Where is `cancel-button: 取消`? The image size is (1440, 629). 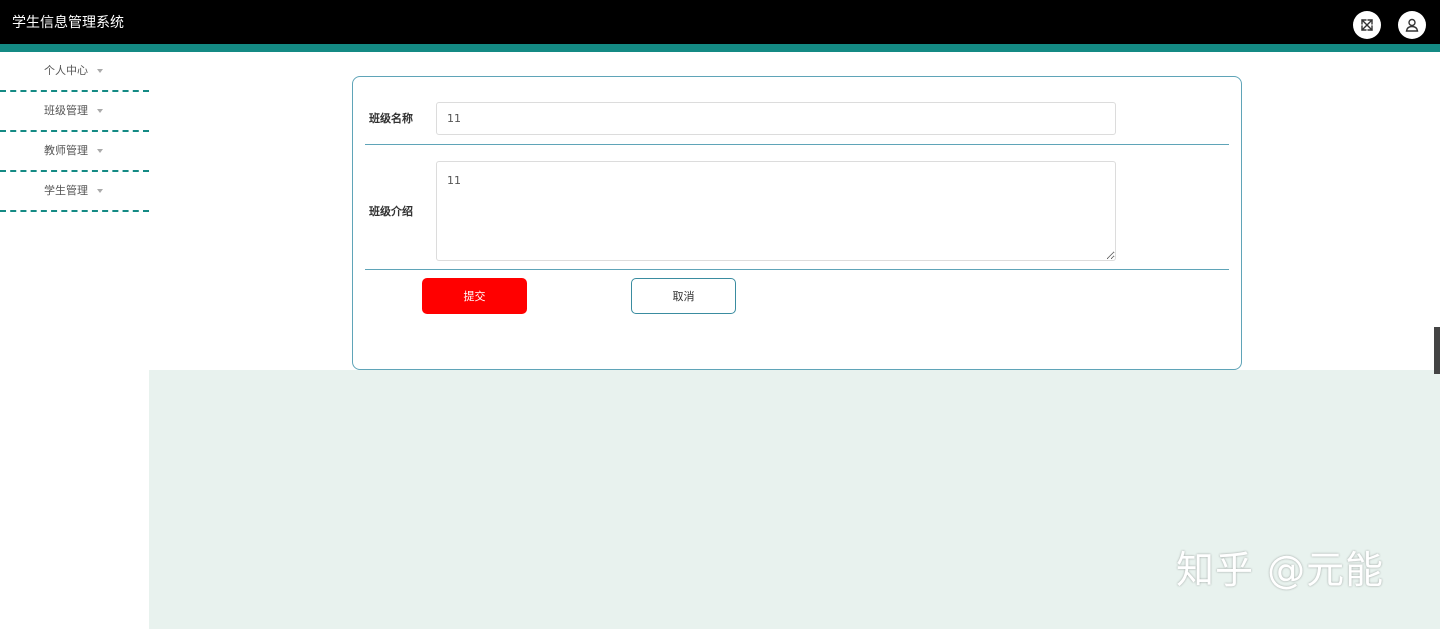
cancel-button: 取消 is located at coordinates (683, 296).